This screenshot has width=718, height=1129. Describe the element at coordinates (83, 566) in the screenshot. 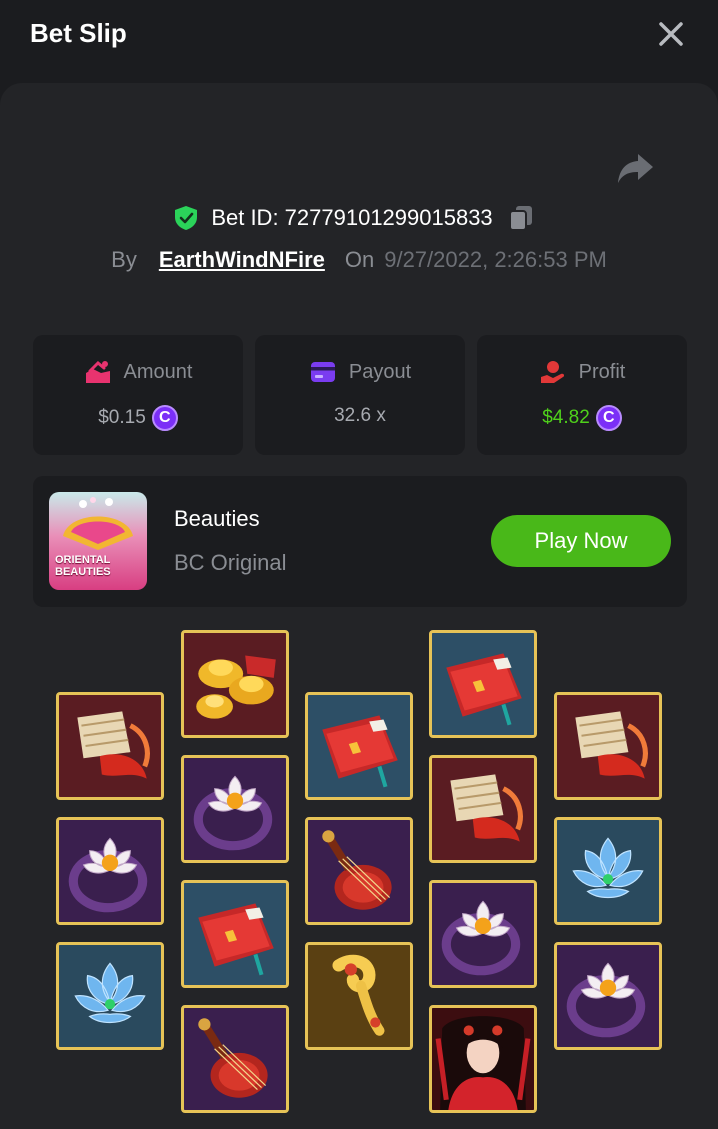

I see `game-thumbnail-text: ORIENTAL BEAUTIES` at that location.